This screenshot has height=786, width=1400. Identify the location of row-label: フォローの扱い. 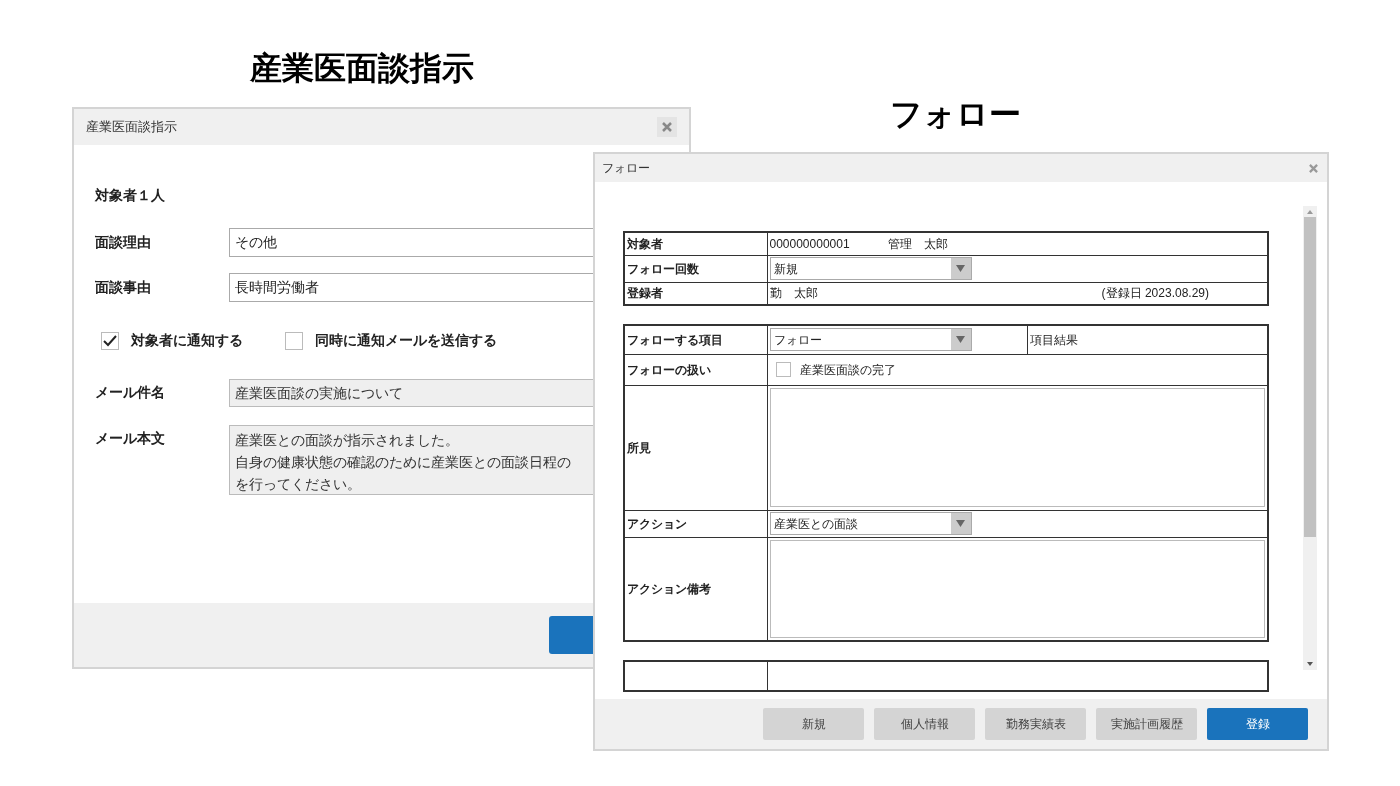
(695, 369).